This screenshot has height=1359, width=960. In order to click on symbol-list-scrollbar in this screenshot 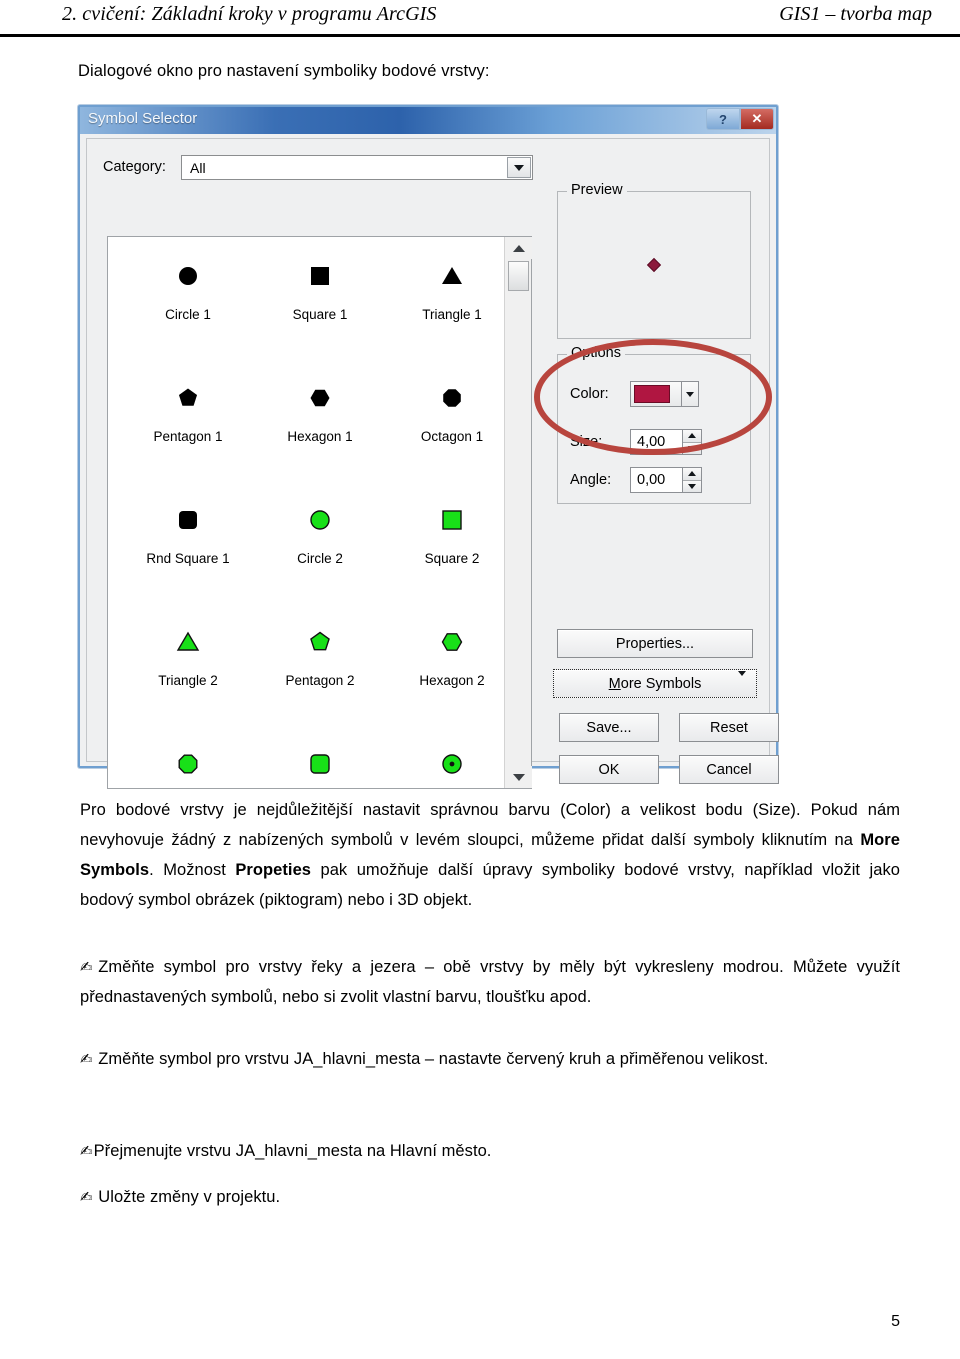, I will do `click(518, 512)`.